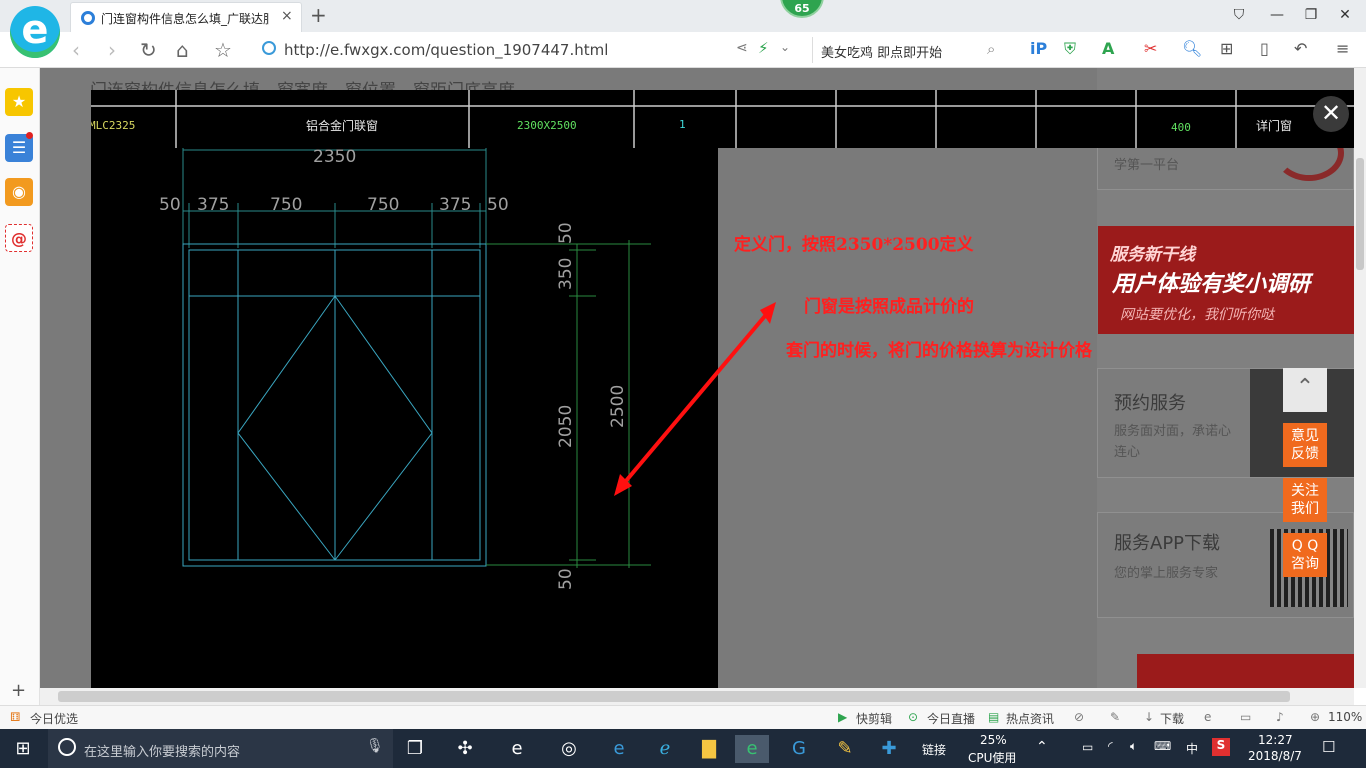 This screenshot has width=1366, height=768. I want to click on shield-icon: ⛨, so click(1070, 49).